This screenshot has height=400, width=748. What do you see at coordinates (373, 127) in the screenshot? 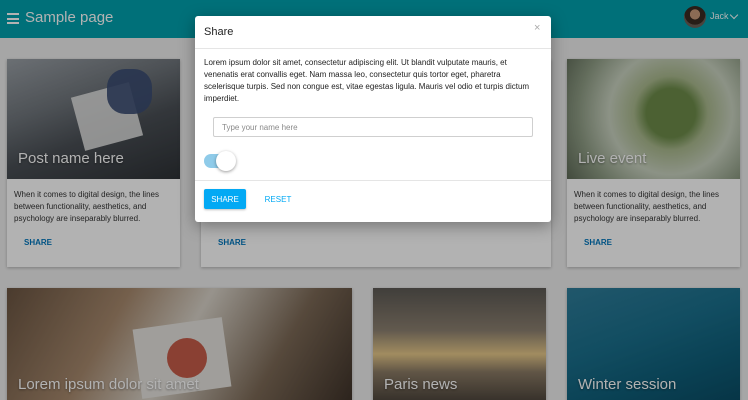
I see `name-input` at bounding box center [373, 127].